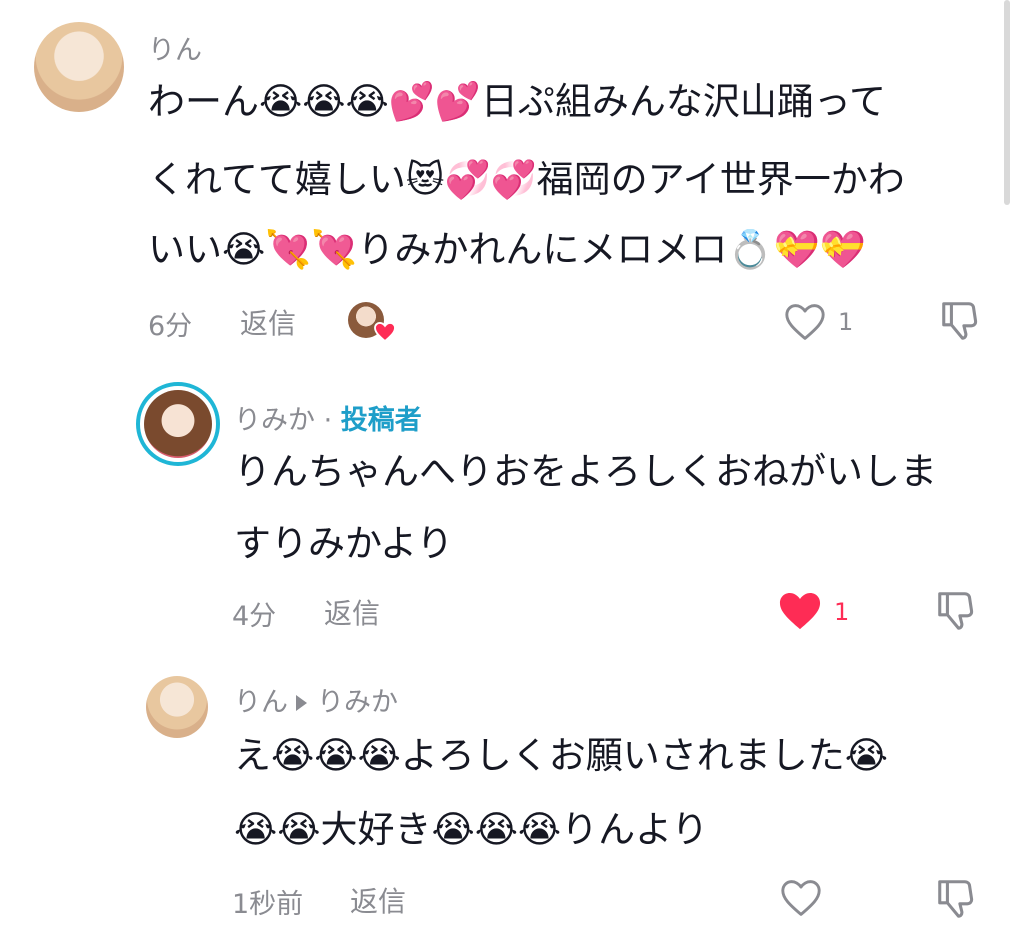  I want to click on reply-arrow-icon, so click(301, 702).